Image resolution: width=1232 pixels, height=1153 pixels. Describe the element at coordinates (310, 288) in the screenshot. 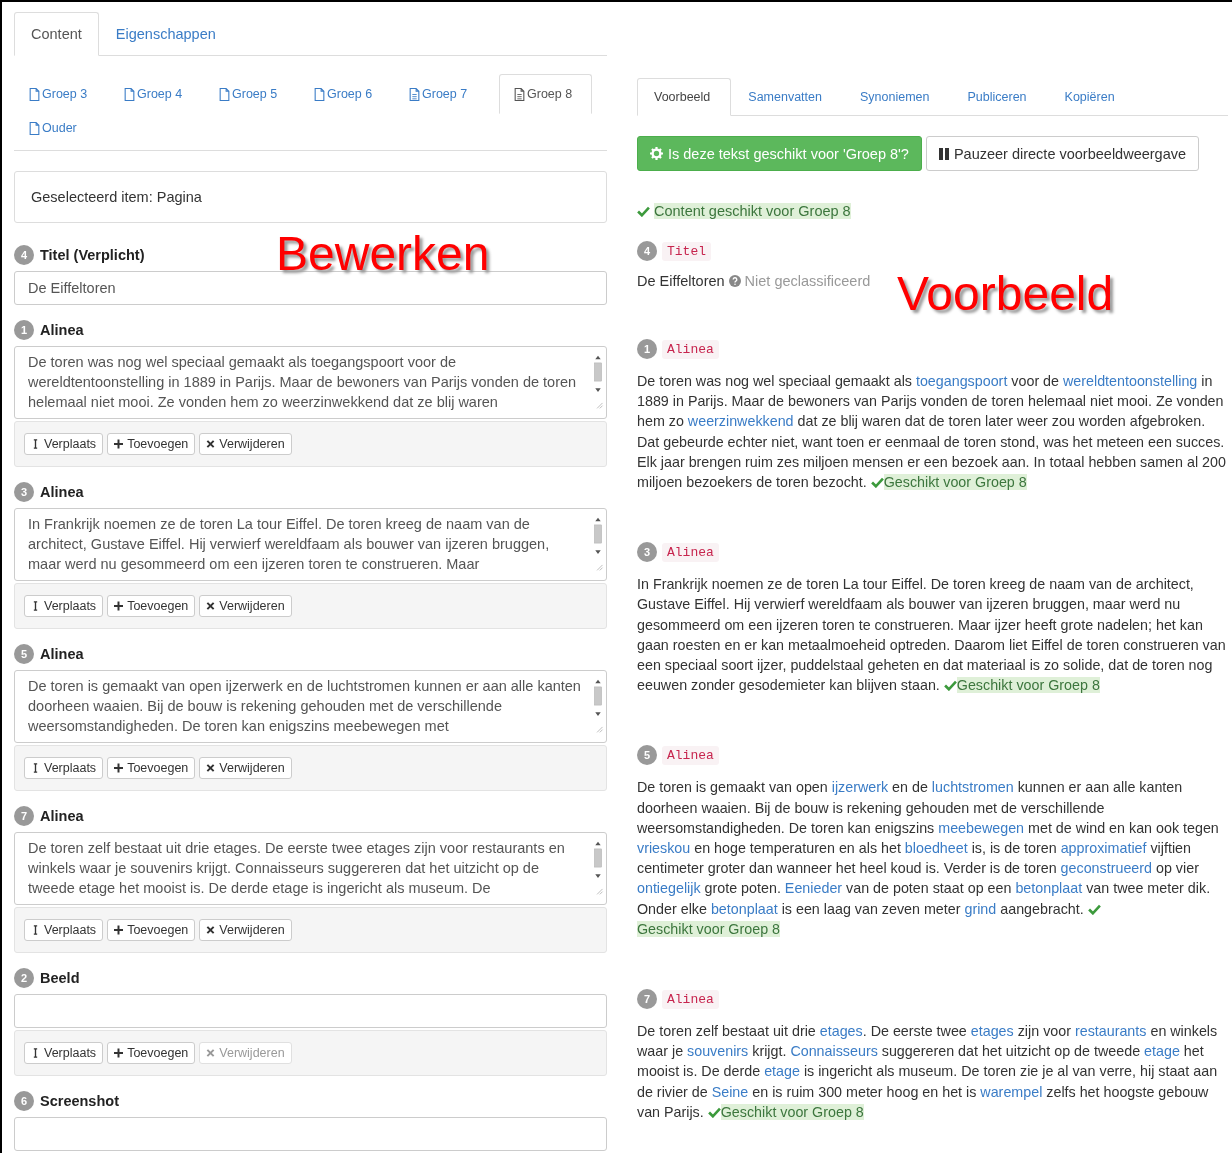

I see `input-field: De Eiffeltoren` at that location.